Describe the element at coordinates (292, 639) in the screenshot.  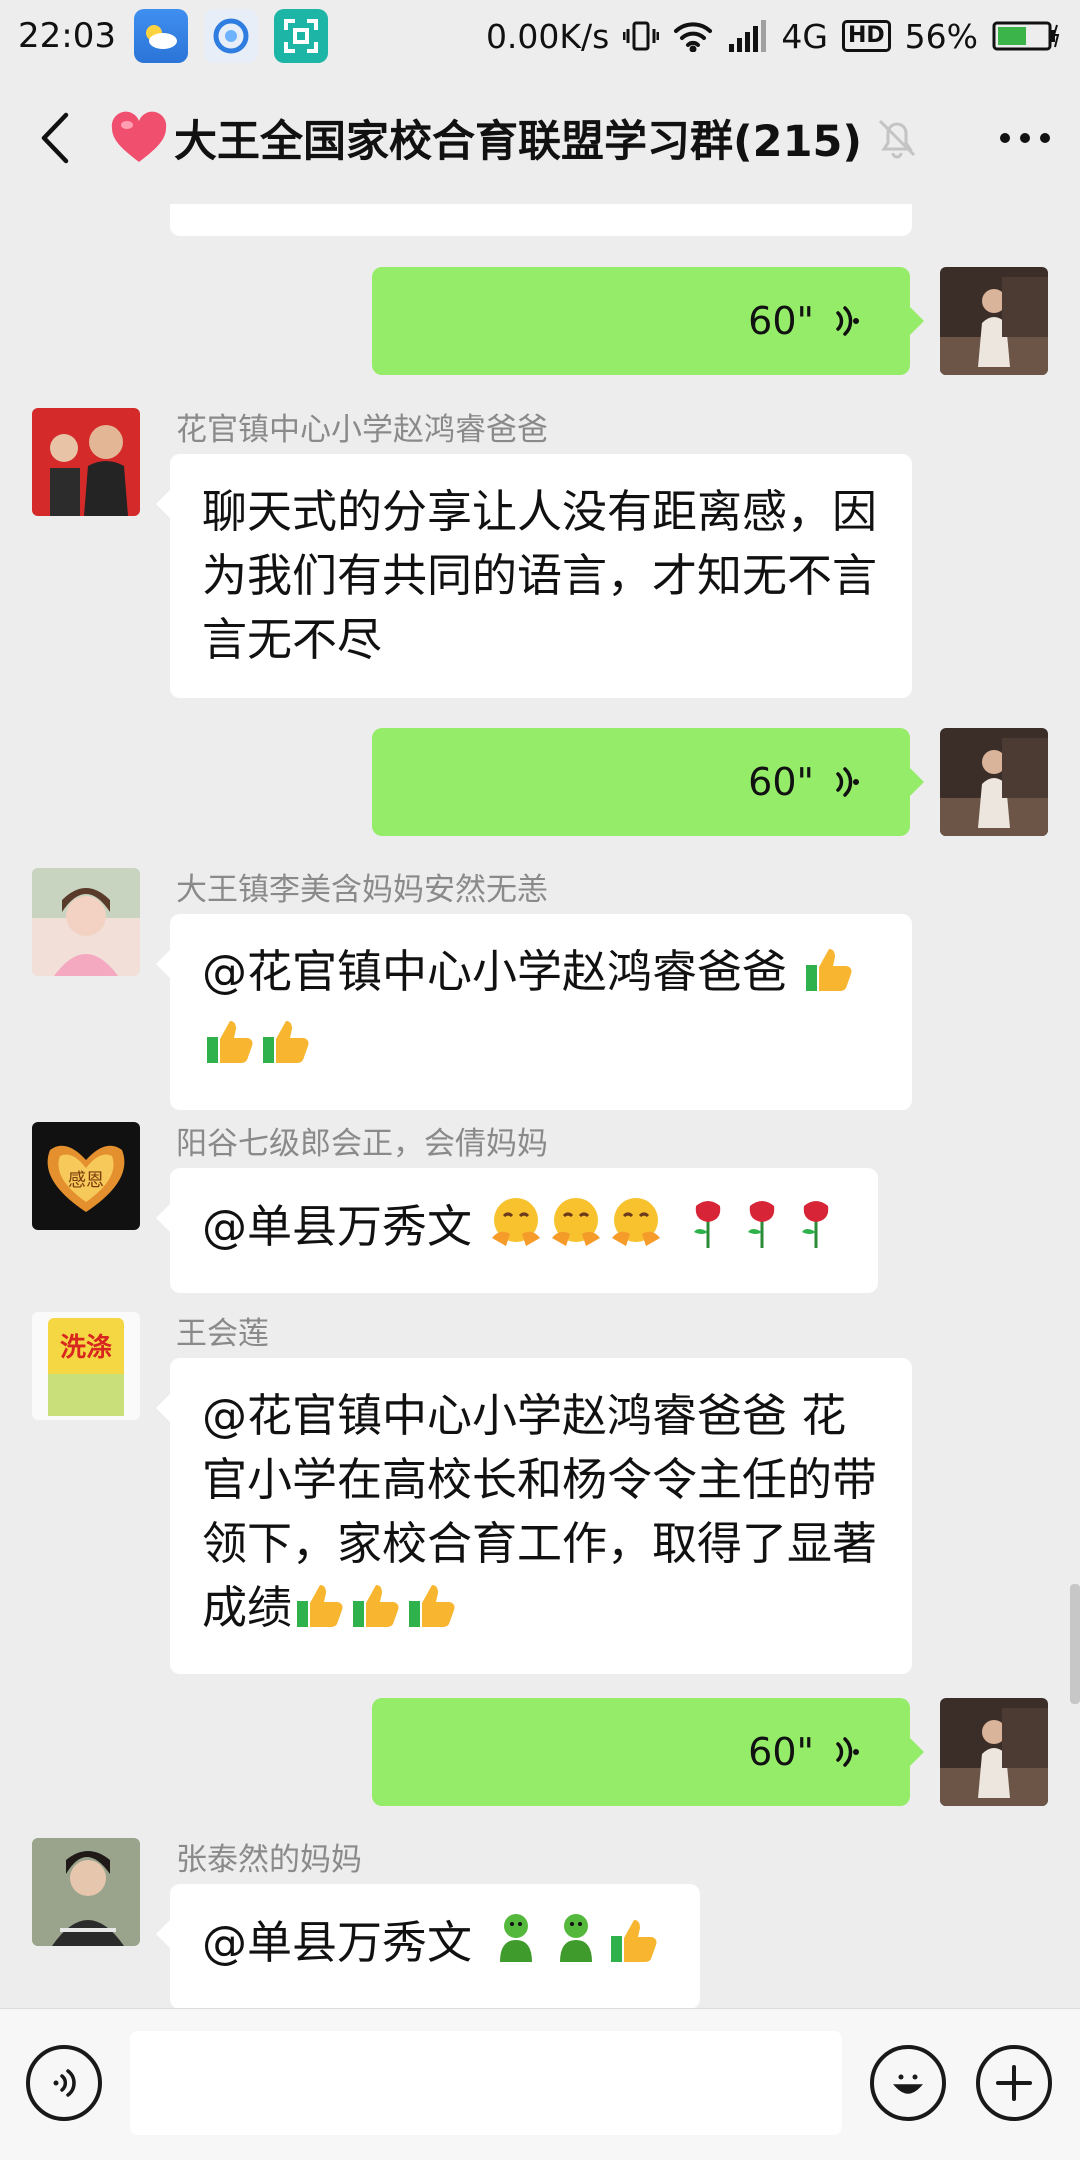
I see `message-line: 言无不尽` at that location.